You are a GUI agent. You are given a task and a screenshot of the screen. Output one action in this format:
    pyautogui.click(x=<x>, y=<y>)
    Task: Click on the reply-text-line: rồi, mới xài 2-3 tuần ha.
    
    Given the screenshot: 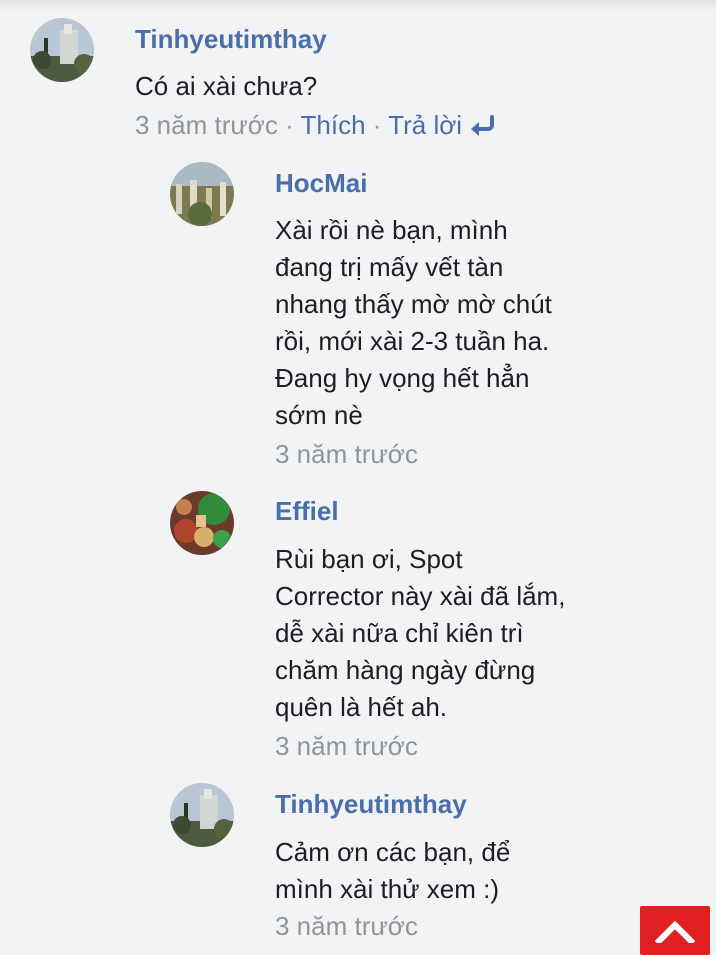 What is the action you would take?
    pyautogui.click(x=412, y=341)
    